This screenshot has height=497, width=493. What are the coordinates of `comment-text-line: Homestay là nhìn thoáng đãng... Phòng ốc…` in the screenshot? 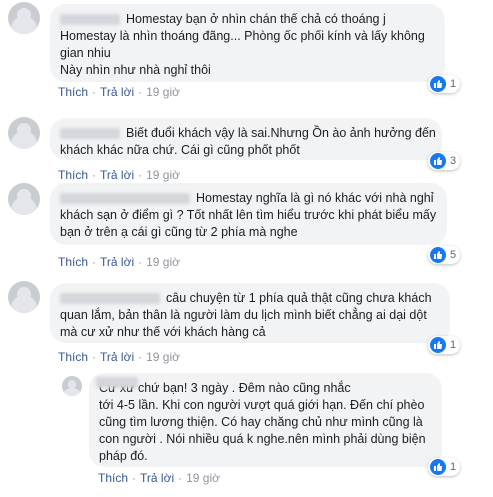 It's located at (242, 36).